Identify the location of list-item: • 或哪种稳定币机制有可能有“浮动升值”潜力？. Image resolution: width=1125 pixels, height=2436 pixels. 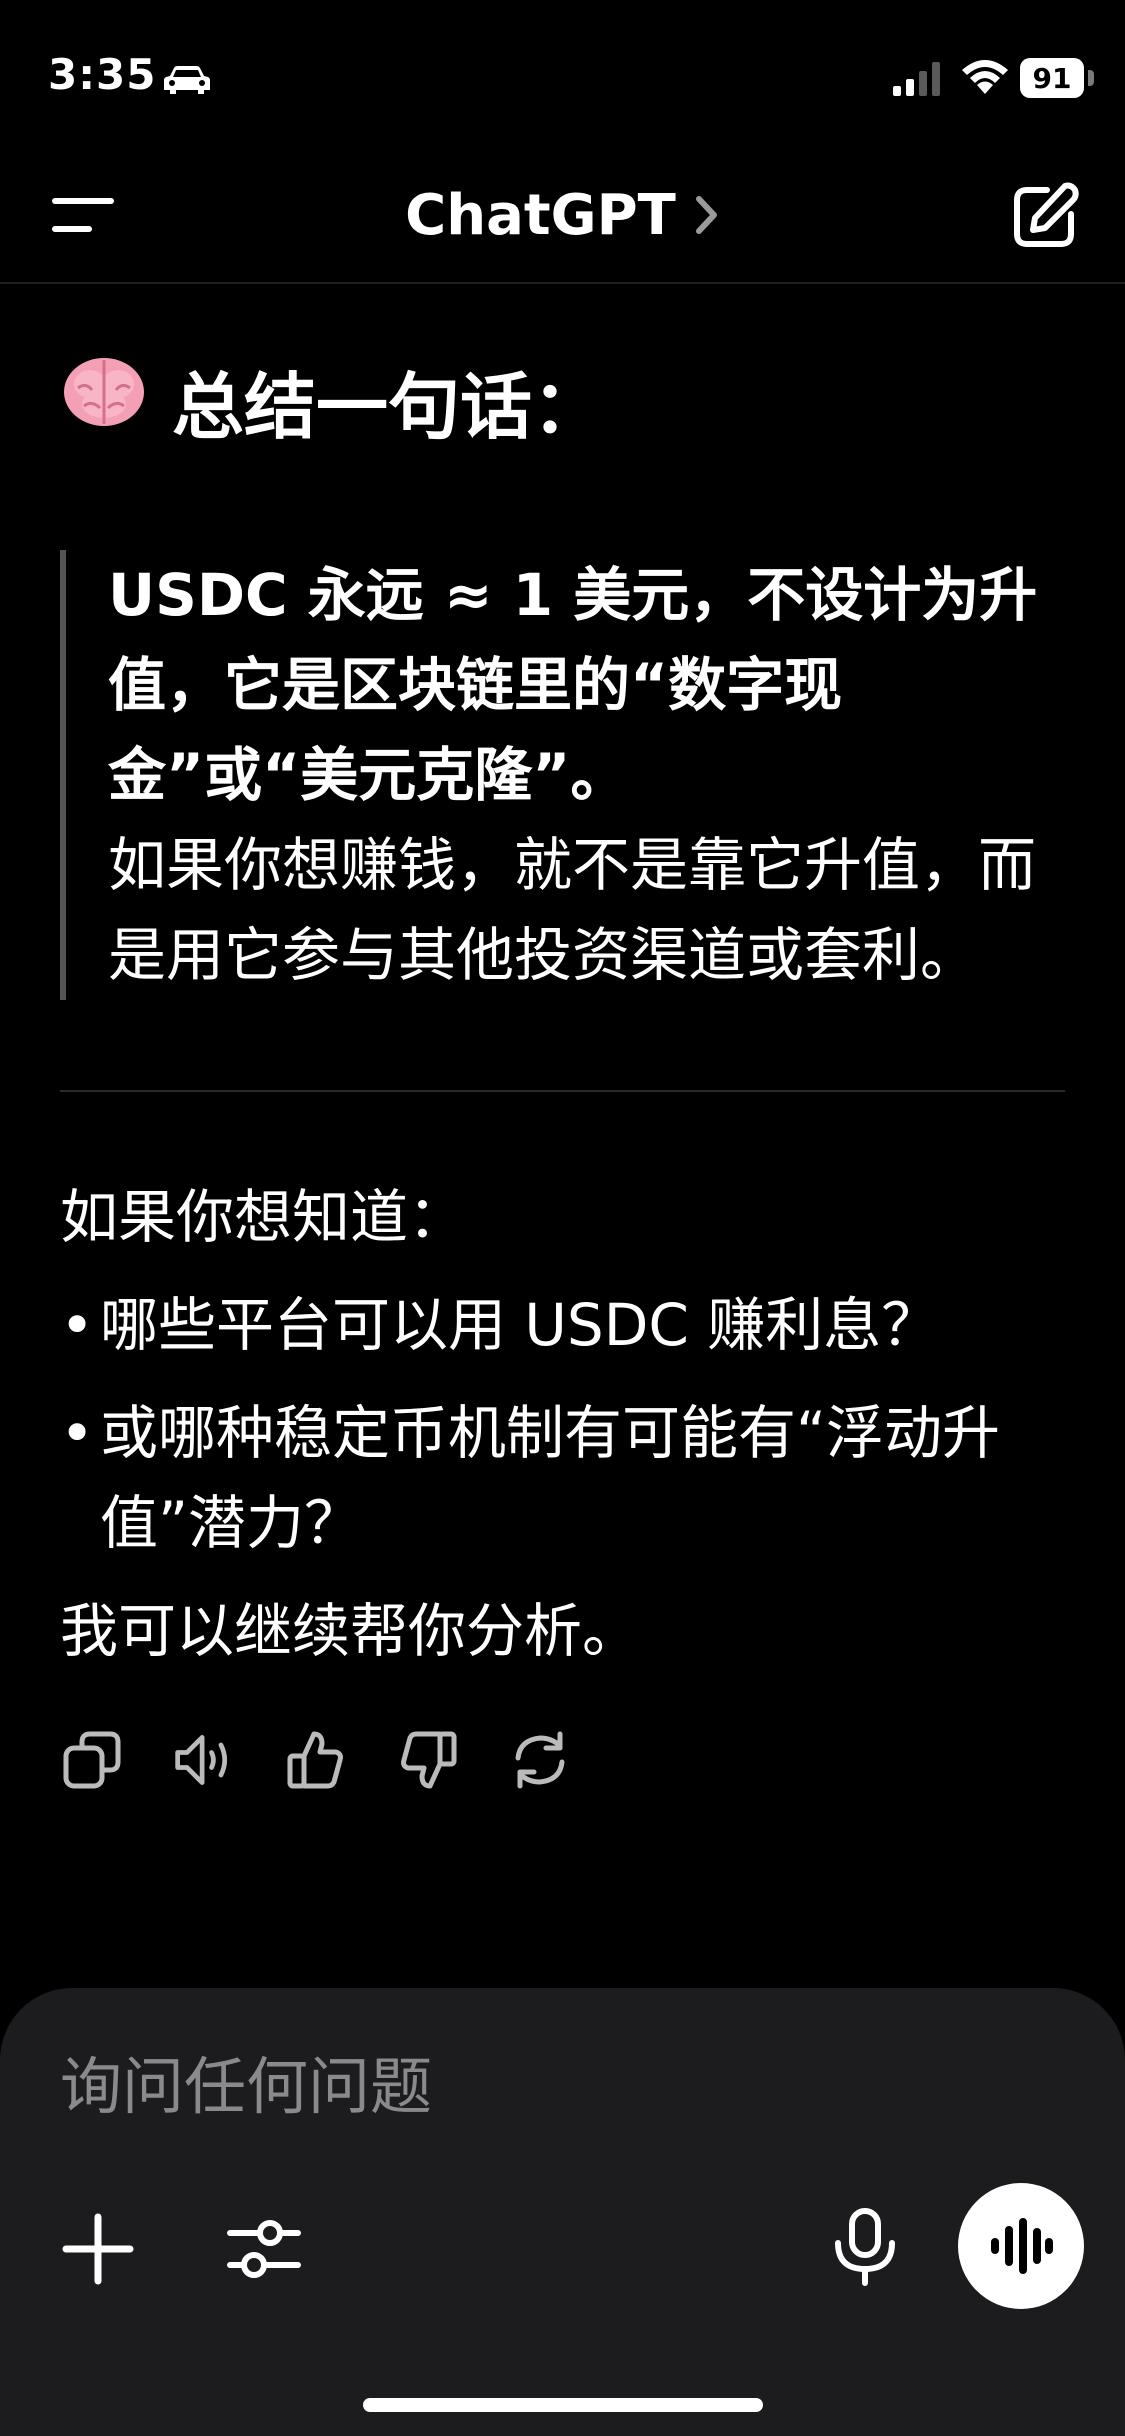
(562, 1478).